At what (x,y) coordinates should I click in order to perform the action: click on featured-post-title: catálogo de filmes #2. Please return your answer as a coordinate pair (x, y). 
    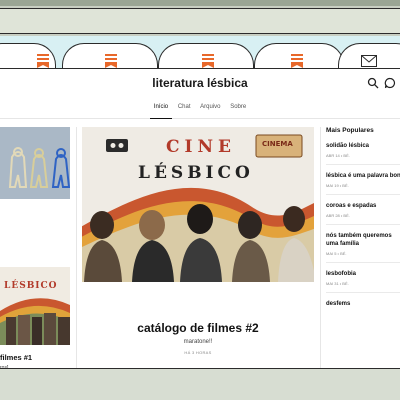
    Looking at the image, I should click on (198, 328).